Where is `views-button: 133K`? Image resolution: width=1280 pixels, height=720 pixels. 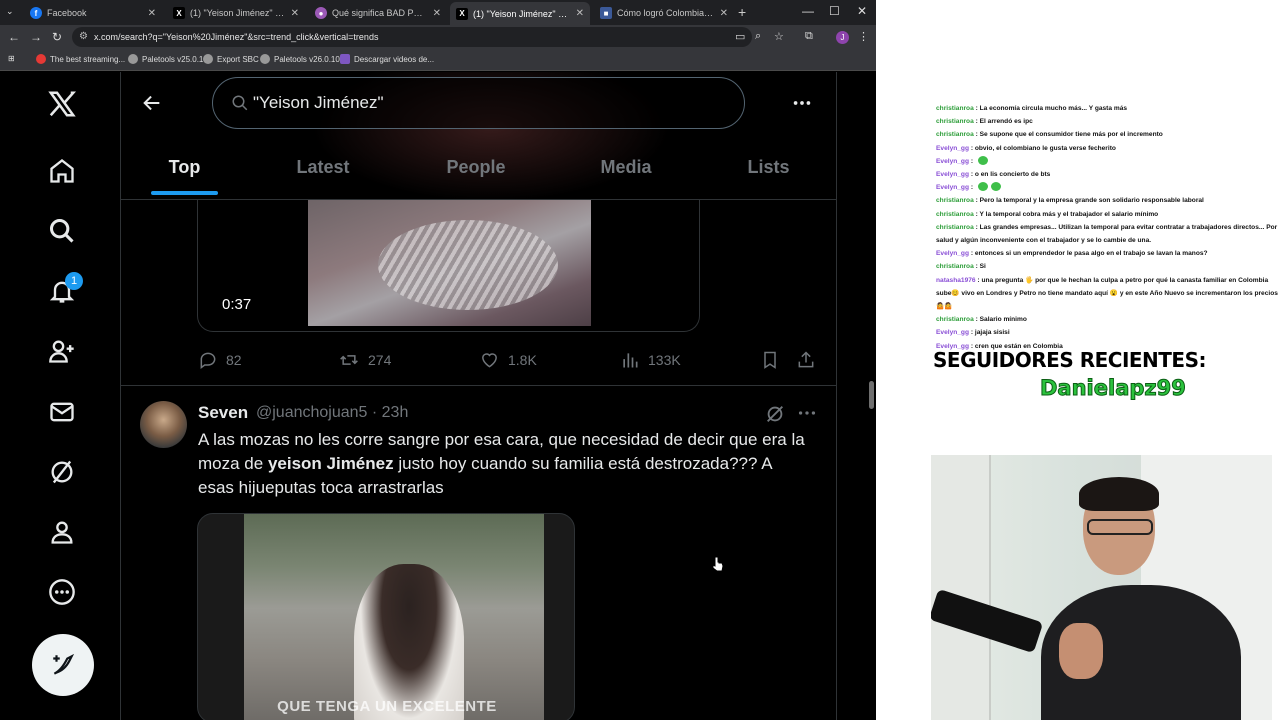
views-button: 133K is located at coordinates (650, 360).